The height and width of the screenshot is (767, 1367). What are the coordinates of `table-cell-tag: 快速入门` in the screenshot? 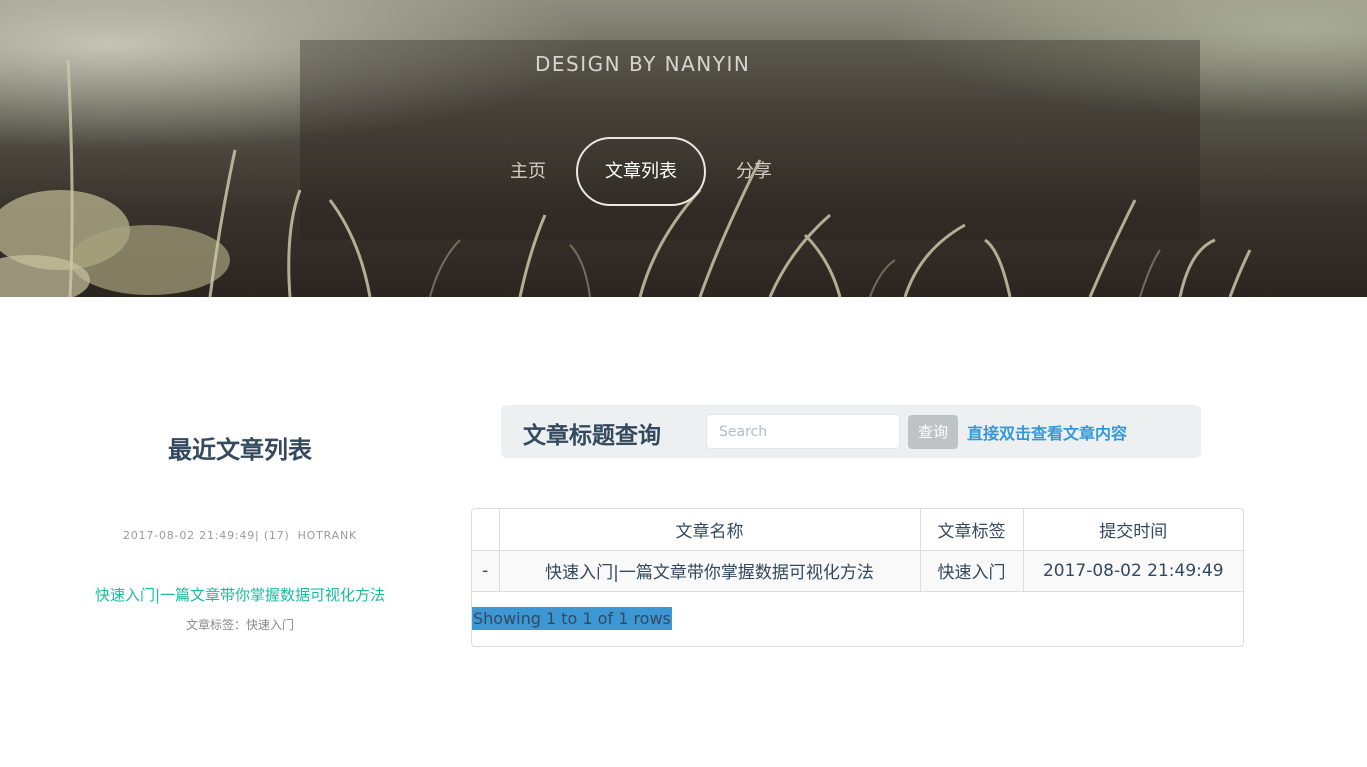 It's located at (972, 571).